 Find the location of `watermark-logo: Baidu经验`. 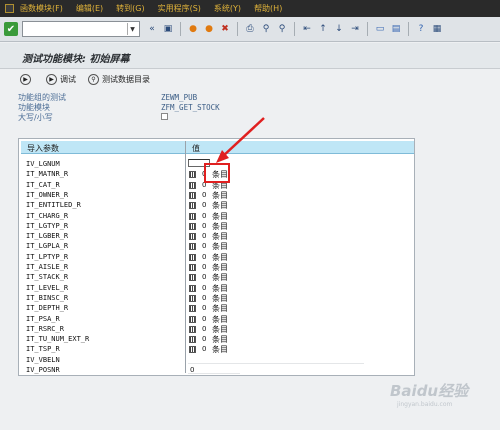

watermark-logo: Baidu经验 is located at coordinates (429, 391).